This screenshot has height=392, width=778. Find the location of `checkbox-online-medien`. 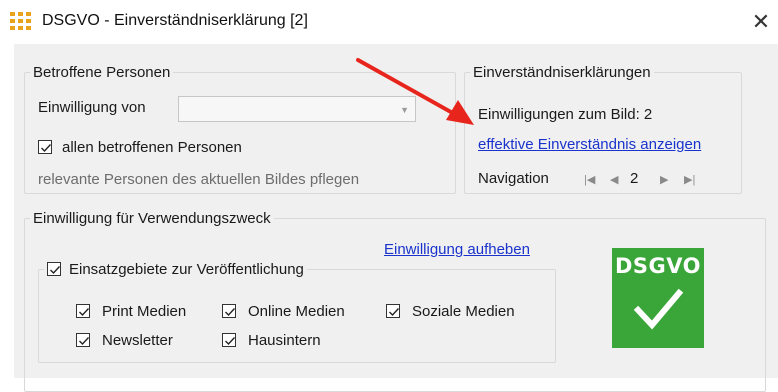

checkbox-online-medien is located at coordinates (229, 311).